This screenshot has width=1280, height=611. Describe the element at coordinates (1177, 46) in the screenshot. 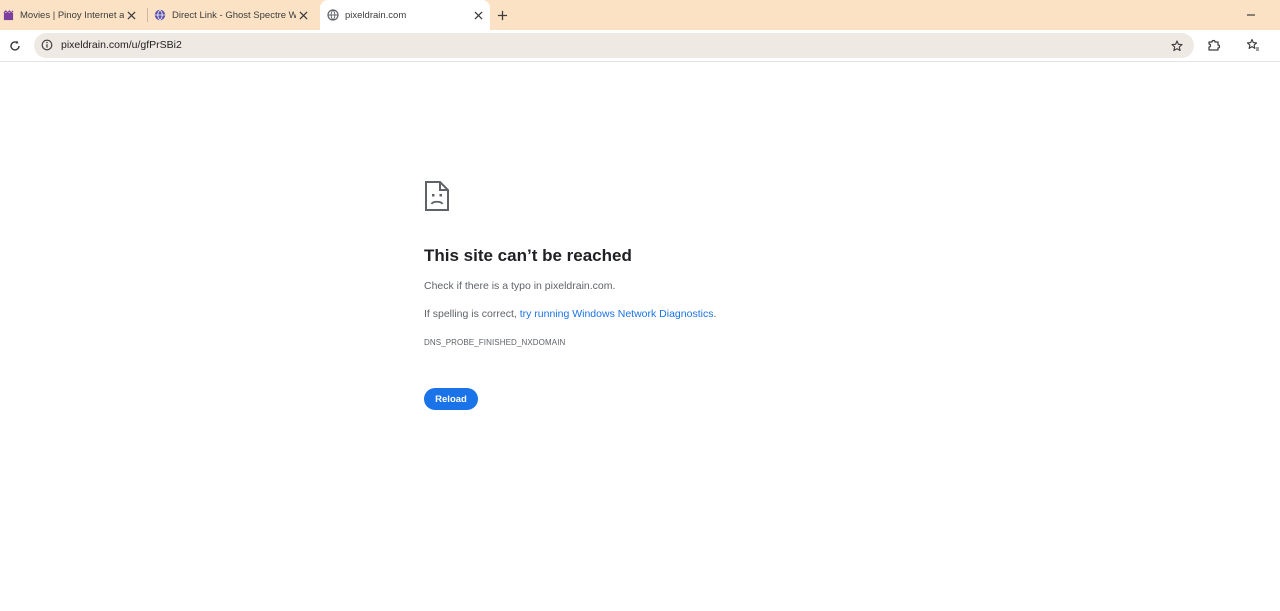

I see `star-icon` at that location.